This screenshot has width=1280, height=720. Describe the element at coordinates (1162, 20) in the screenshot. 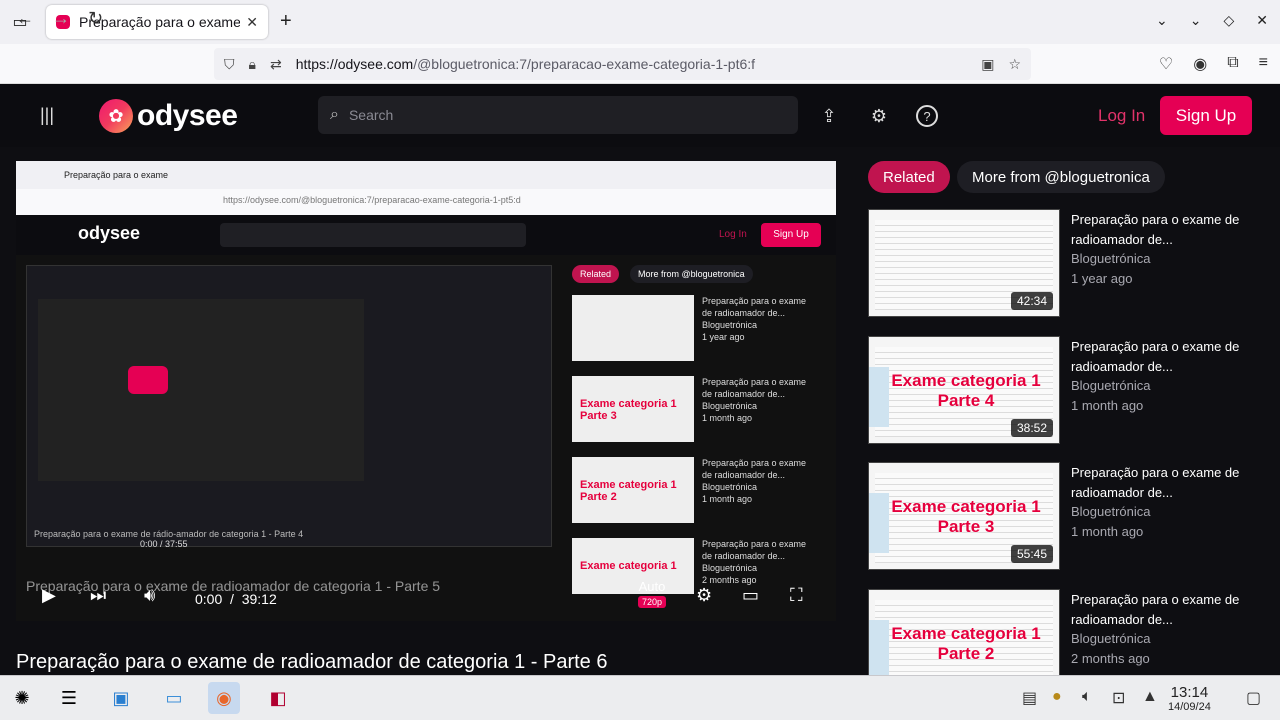

I see `tab-overflow-chevron-icon: ⌄` at that location.